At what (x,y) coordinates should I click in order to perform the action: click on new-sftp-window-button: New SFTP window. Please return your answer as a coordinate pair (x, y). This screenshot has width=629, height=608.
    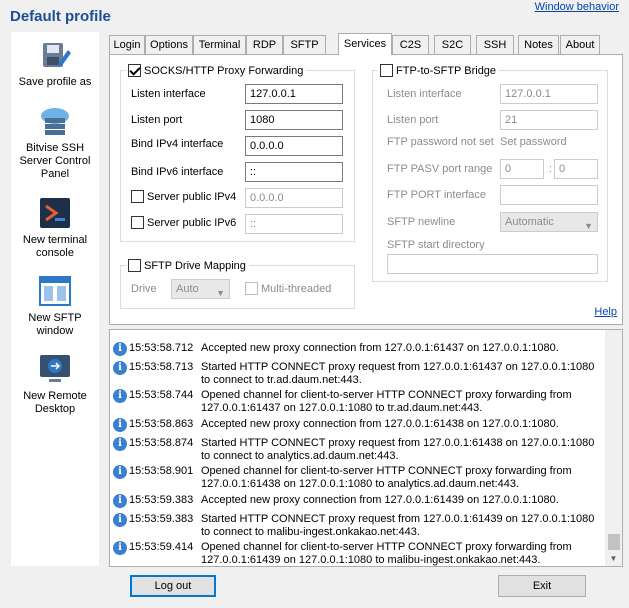
    Looking at the image, I should click on (55, 306).